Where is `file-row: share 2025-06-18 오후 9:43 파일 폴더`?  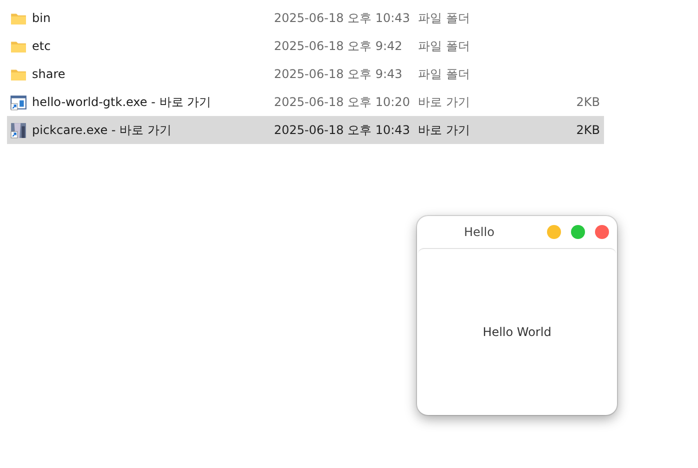
file-row: share 2025-06-18 오후 9:43 파일 폴더 is located at coordinates (305, 74).